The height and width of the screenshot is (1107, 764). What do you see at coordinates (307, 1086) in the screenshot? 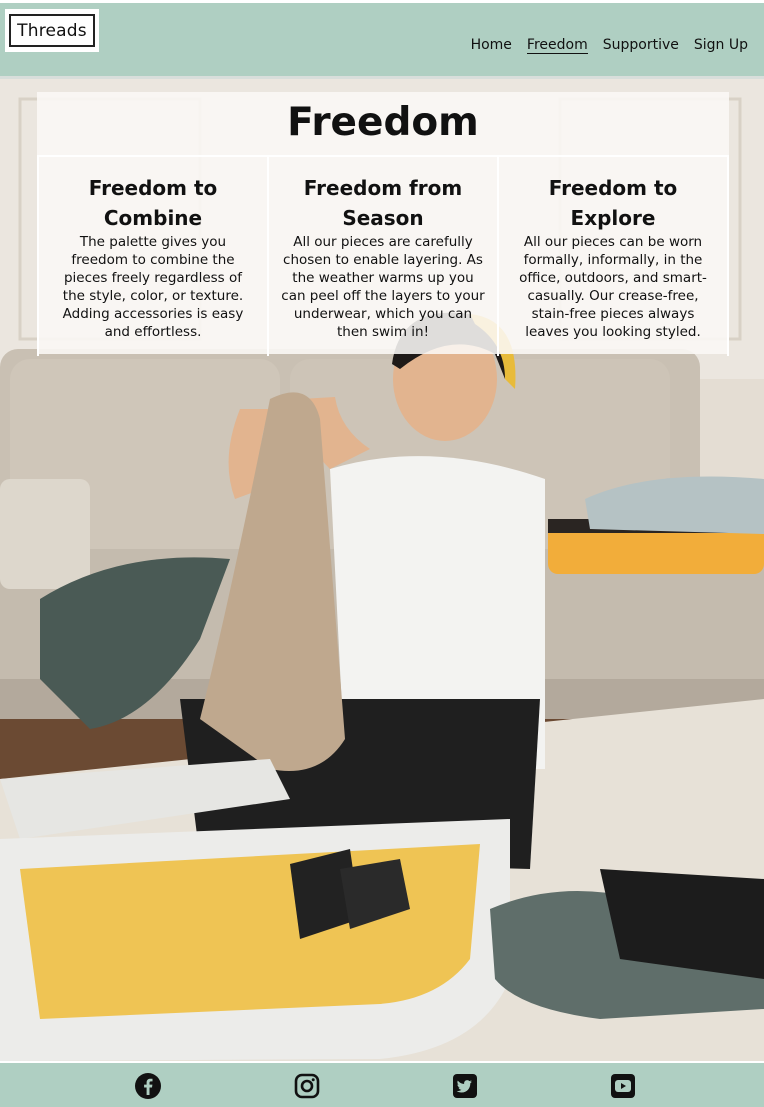
I see `instagram-icon` at bounding box center [307, 1086].